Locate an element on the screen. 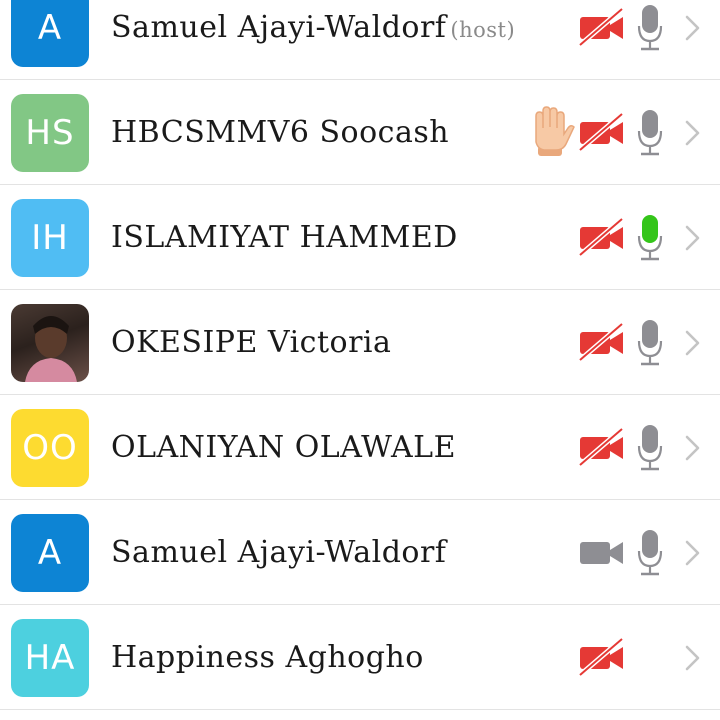 The width and height of the screenshot is (720, 720). avatar: HS is located at coordinates (50, 133).